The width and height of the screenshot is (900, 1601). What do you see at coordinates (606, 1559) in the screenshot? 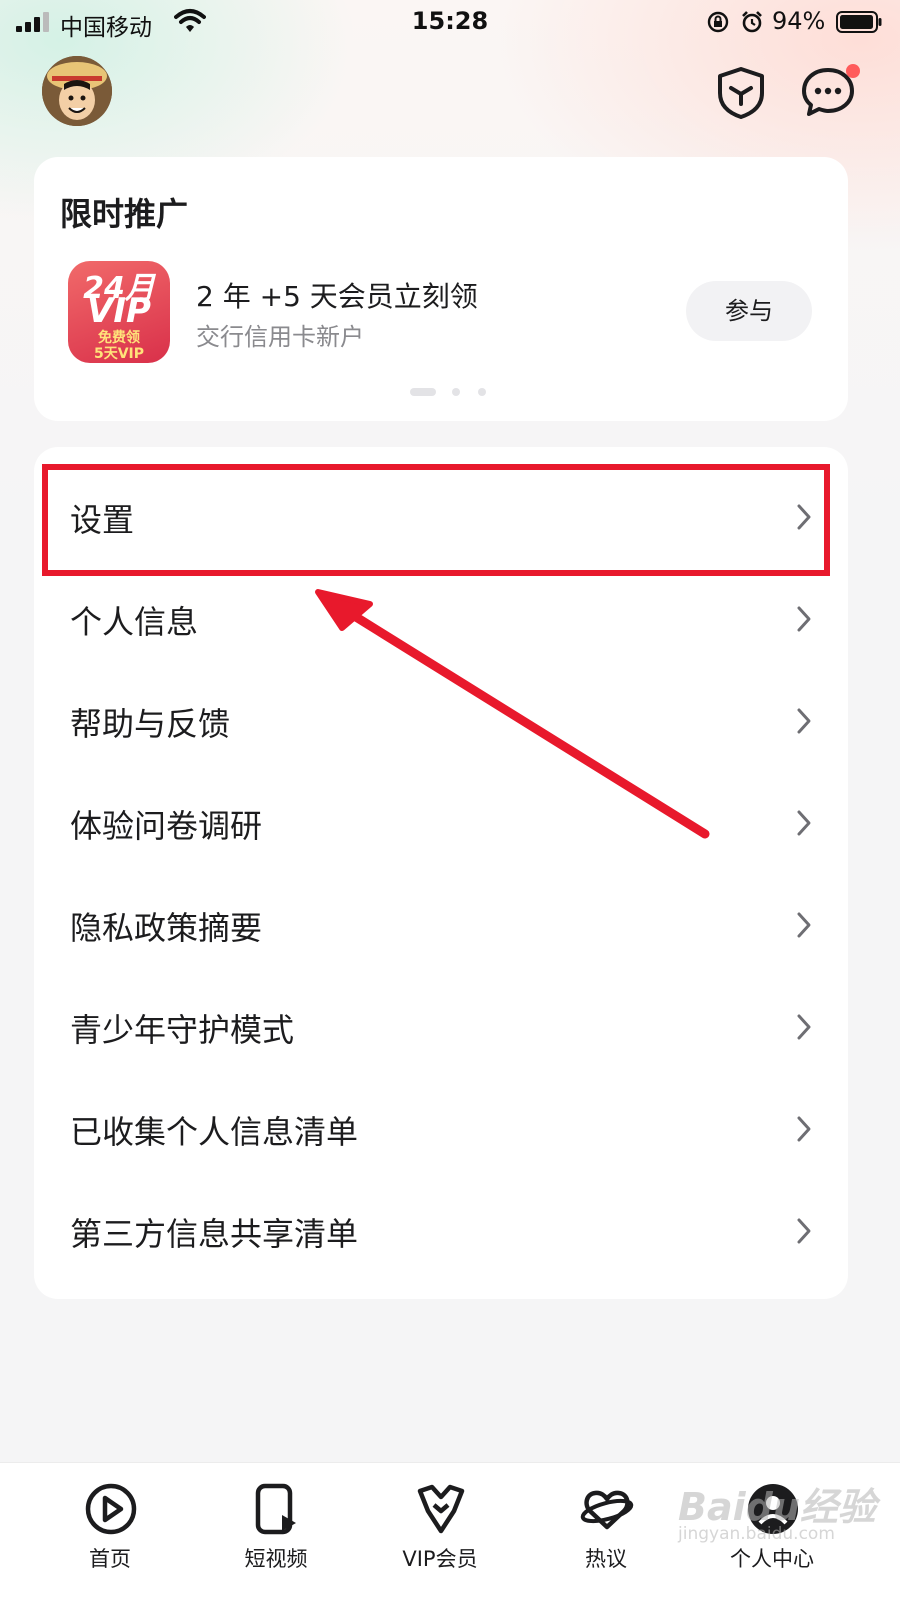
I see `tab-label: 热议` at bounding box center [606, 1559].